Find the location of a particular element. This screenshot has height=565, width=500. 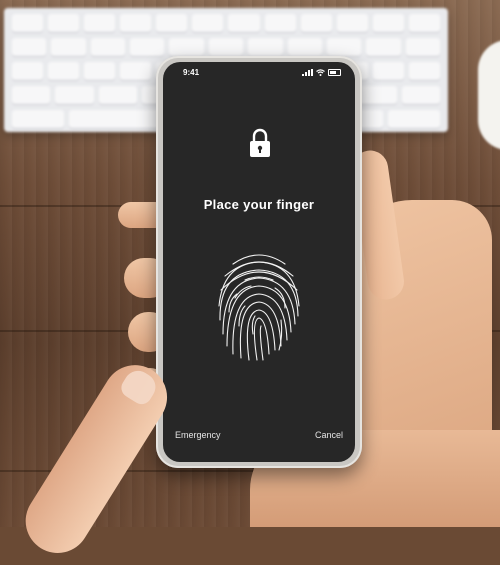

wifi-icon is located at coordinates (320, 72).